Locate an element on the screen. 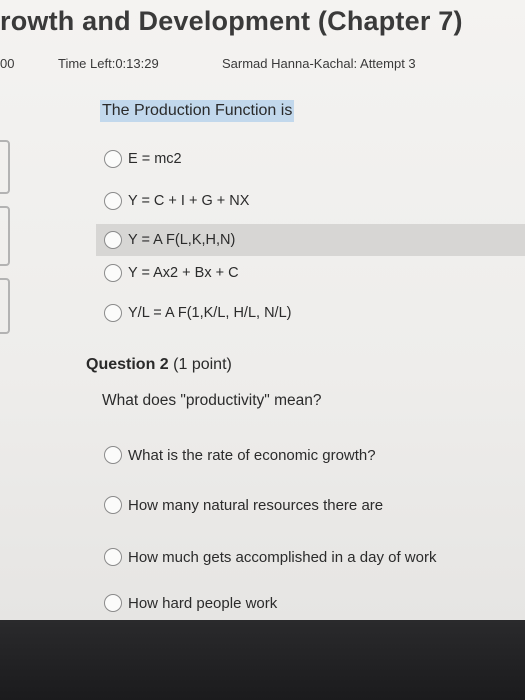 The image size is (525, 700). q2-option-label: What is the rate of economic growth? is located at coordinates (252, 455).